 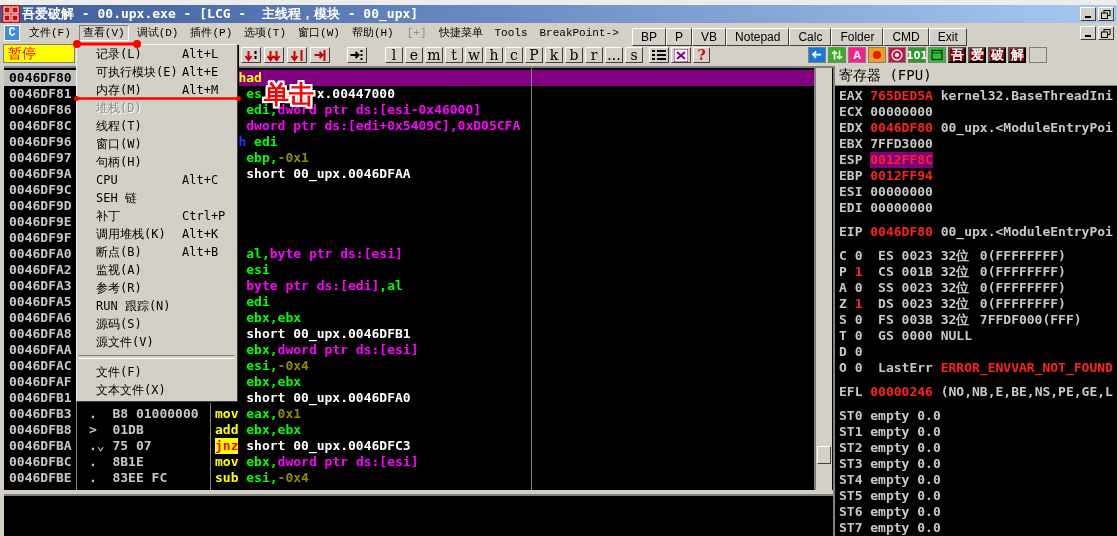 I want to click on dropdown-menu-item: 文本文件(X), so click(x=157, y=390).